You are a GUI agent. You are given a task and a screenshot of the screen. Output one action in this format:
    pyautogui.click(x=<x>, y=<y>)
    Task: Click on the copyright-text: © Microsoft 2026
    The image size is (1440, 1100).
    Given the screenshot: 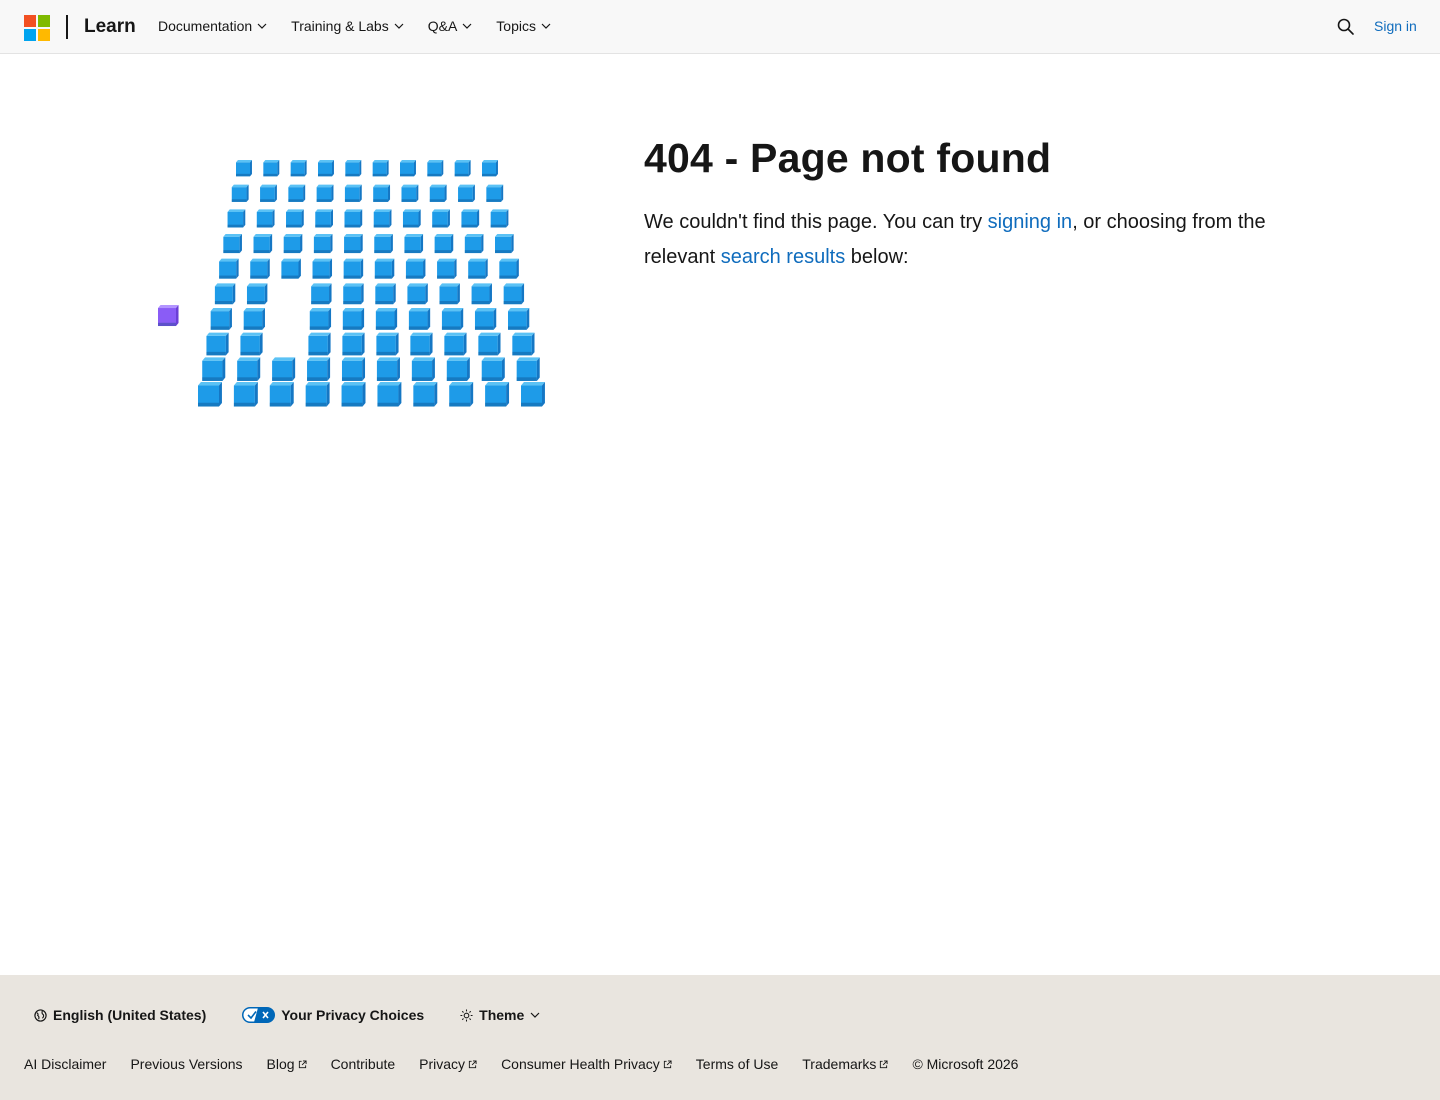 What is the action you would take?
    pyautogui.click(x=965, y=1064)
    